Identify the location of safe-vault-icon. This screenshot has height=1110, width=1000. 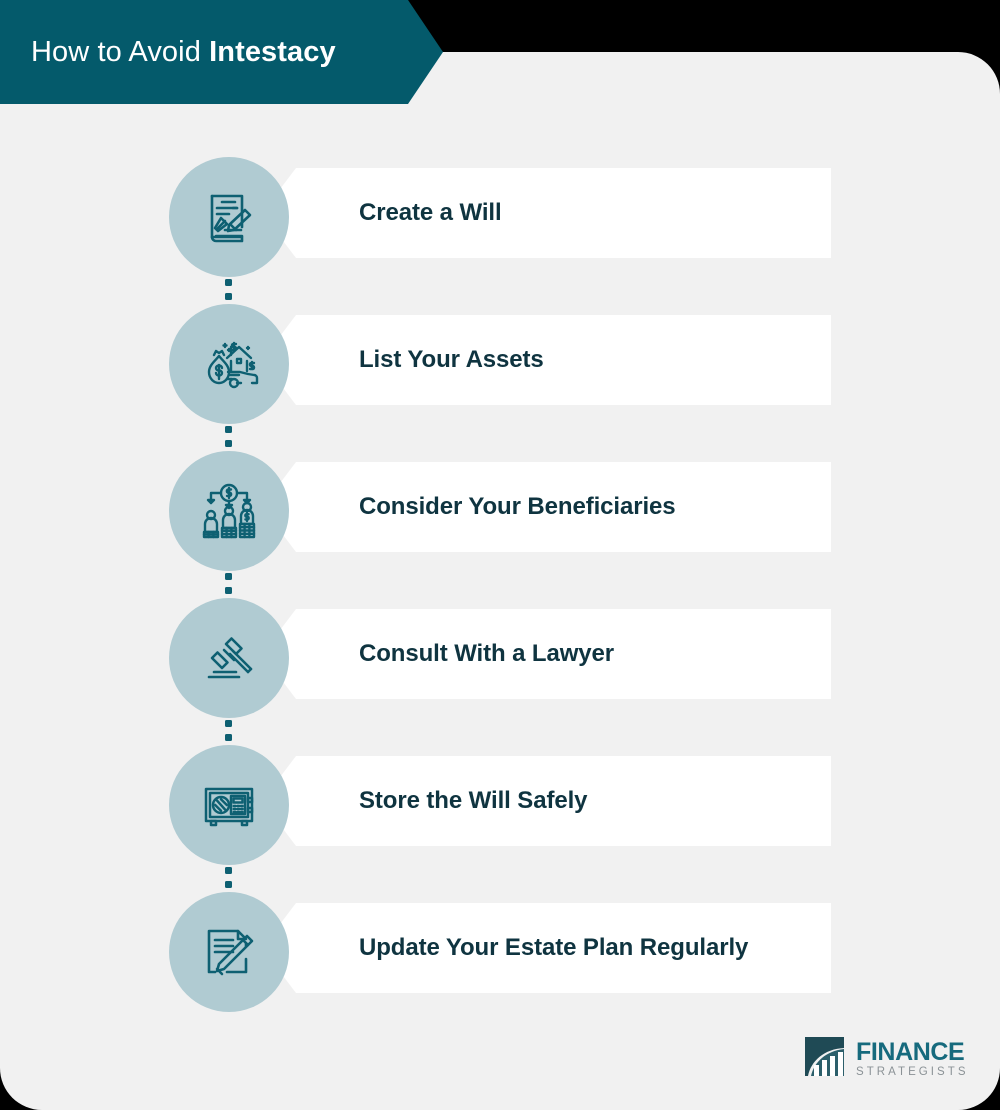
(229, 805).